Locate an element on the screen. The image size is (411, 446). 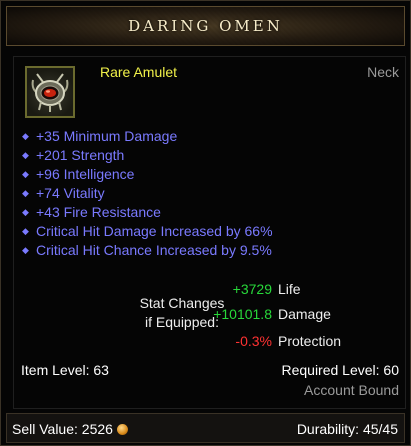
affix-line: ◆ Critical Hit Chance Increased by 9.5% is located at coordinates (147, 250).